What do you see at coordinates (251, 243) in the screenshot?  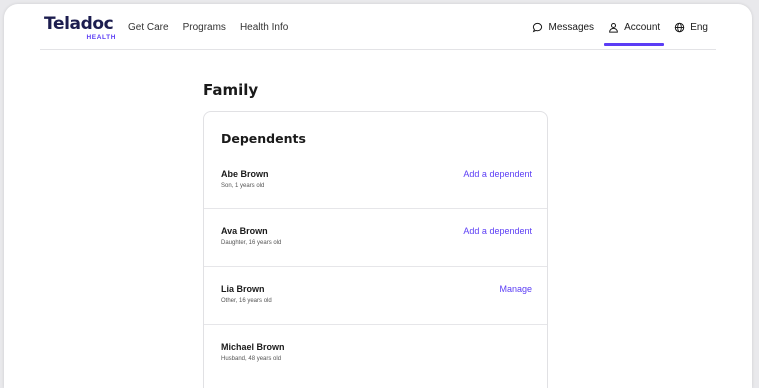 I see `dependent-detail: Daughter, 16 years old` at bounding box center [251, 243].